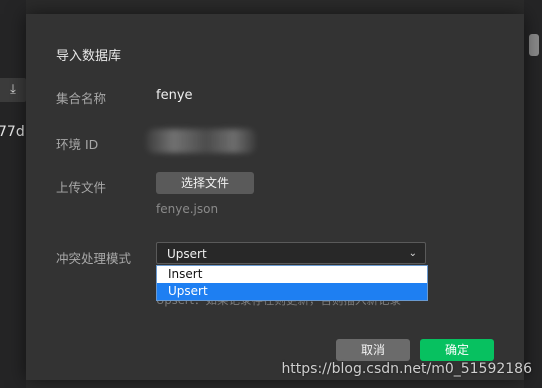 The image size is (542, 388). What do you see at coordinates (291, 253) in the screenshot?
I see `conflict-mode-select: Upsert ⌄` at bounding box center [291, 253].